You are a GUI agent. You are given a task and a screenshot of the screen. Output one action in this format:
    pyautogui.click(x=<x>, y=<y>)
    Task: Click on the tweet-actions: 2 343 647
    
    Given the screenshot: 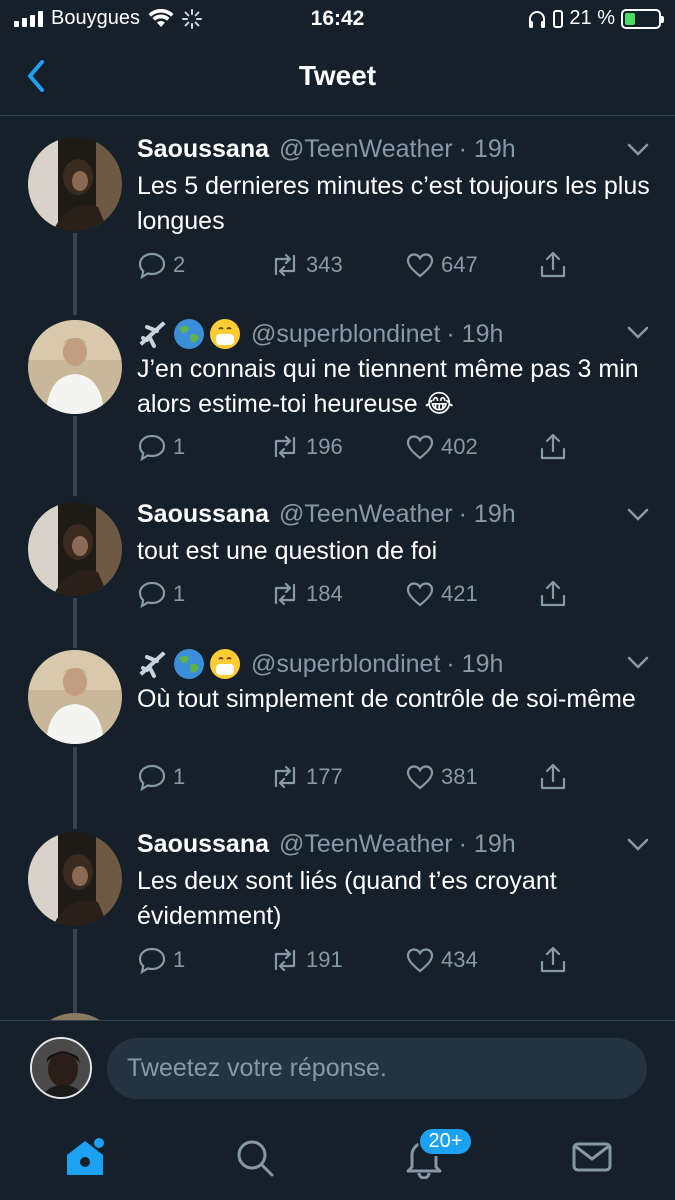 What is the action you would take?
    pyautogui.click(x=362, y=266)
    